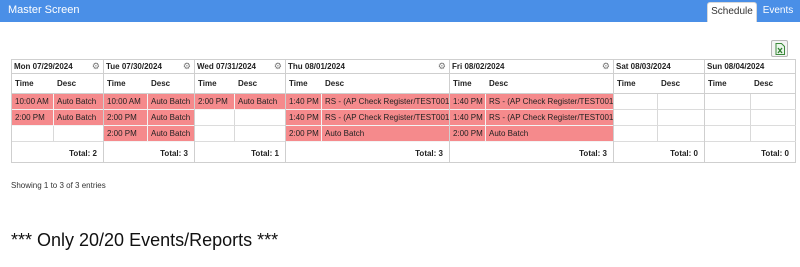  What do you see at coordinates (367, 67) in the screenshot?
I see `day-header: Thu 08/01/2024 ⚙` at bounding box center [367, 67].